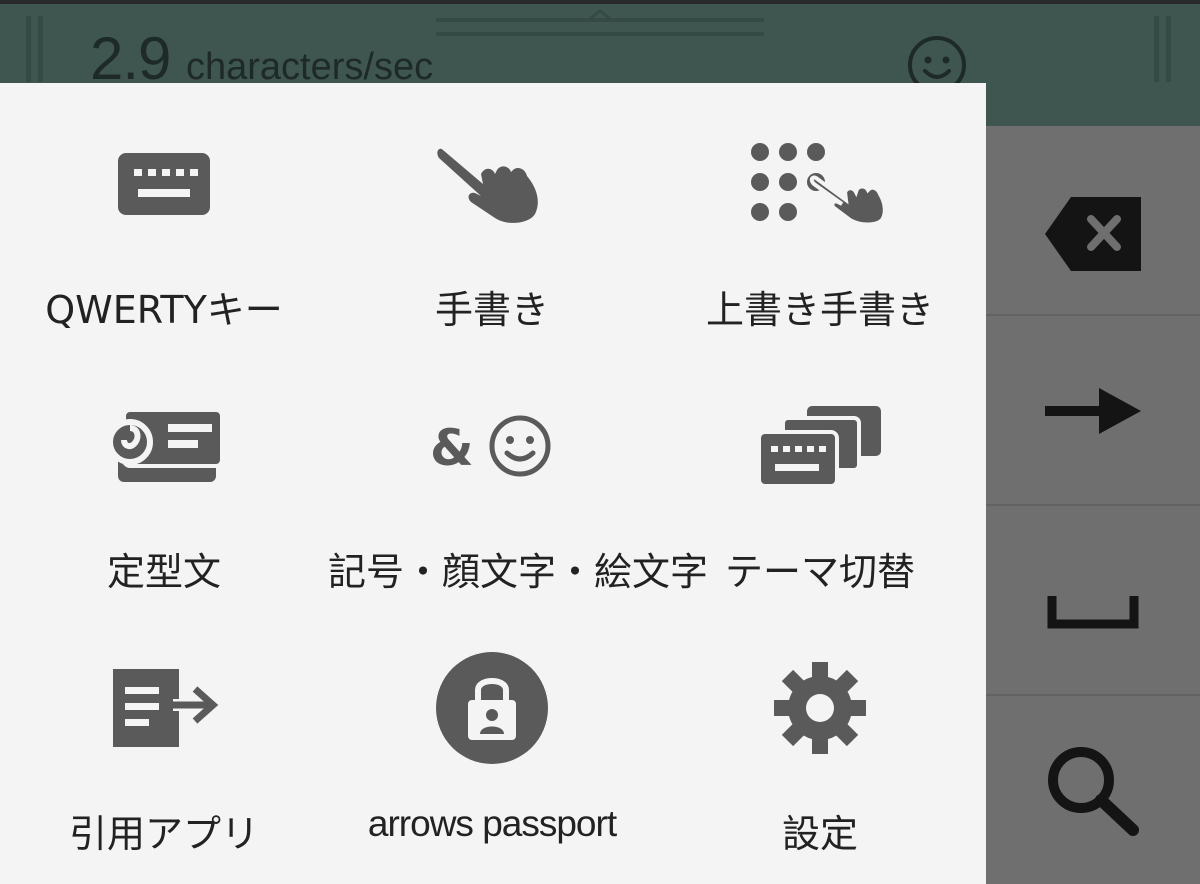 The width and height of the screenshot is (1200, 884). What do you see at coordinates (820, 708) in the screenshot?
I see `gear-icon` at bounding box center [820, 708].